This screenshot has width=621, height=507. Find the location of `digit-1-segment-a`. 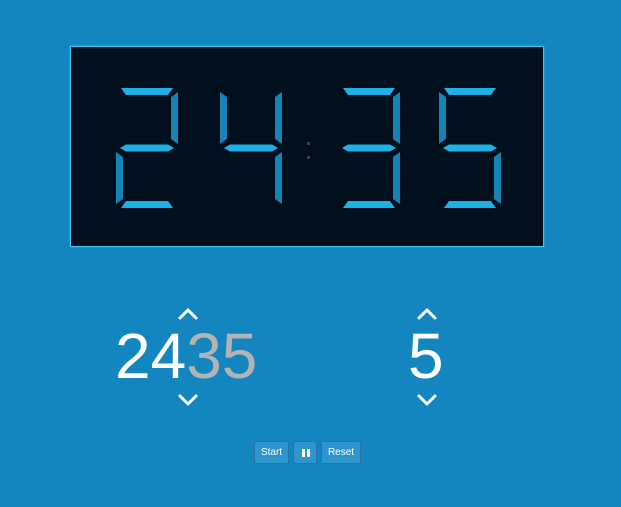

digit-1-segment-a is located at coordinates (147, 91).